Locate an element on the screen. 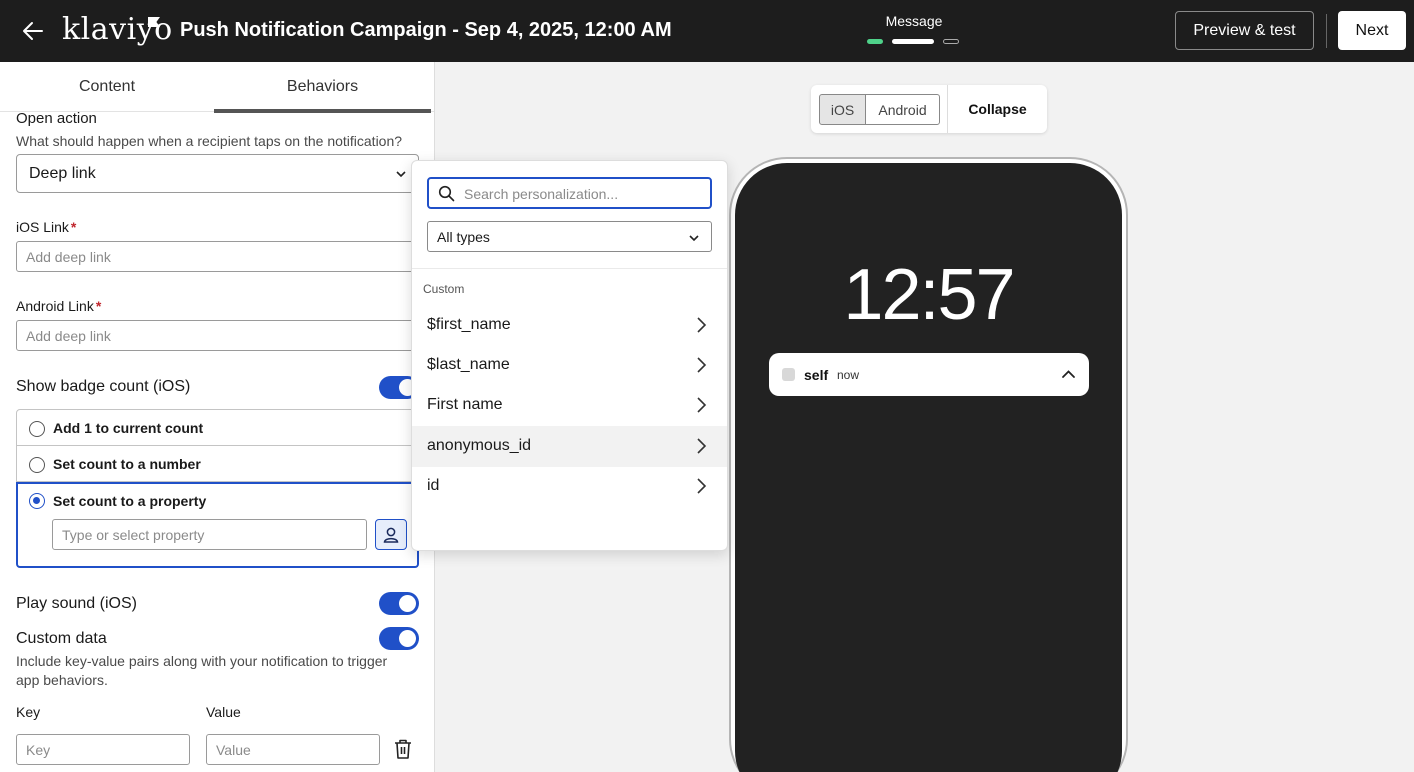  type-filter-value: All types is located at coordinates (463, 236).